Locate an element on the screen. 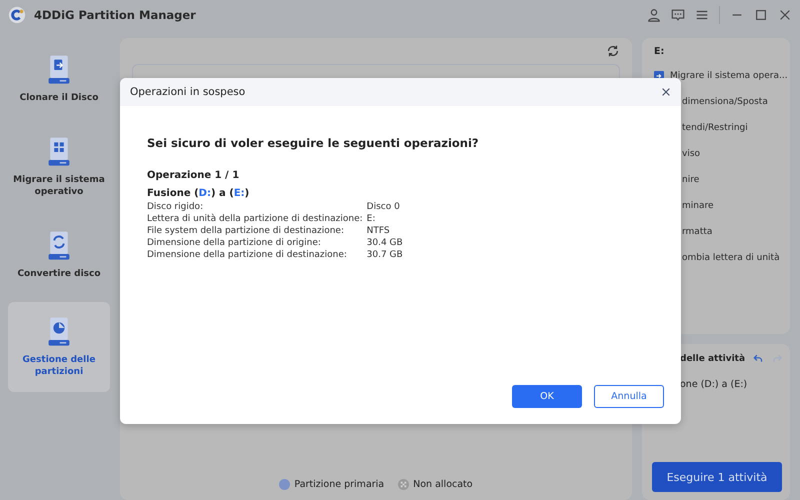  detail-label: Disco rigido: is located at coordinates (175, 207).